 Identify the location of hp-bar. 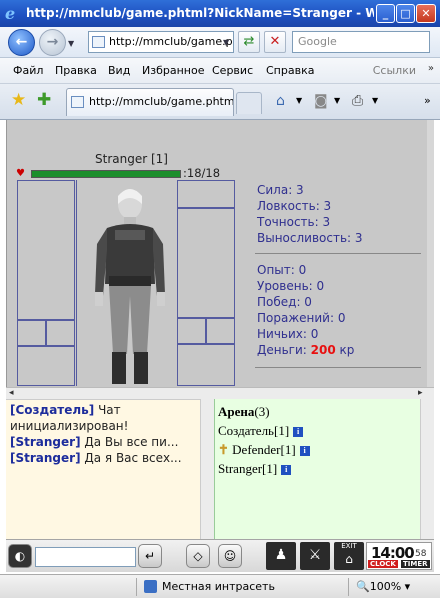
(106, 174).